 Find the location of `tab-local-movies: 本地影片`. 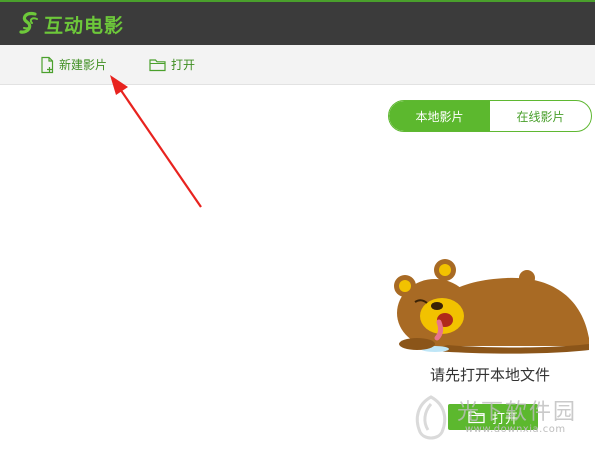

tab-local-movies: 本地影片 is located at coordinates (439, 116).